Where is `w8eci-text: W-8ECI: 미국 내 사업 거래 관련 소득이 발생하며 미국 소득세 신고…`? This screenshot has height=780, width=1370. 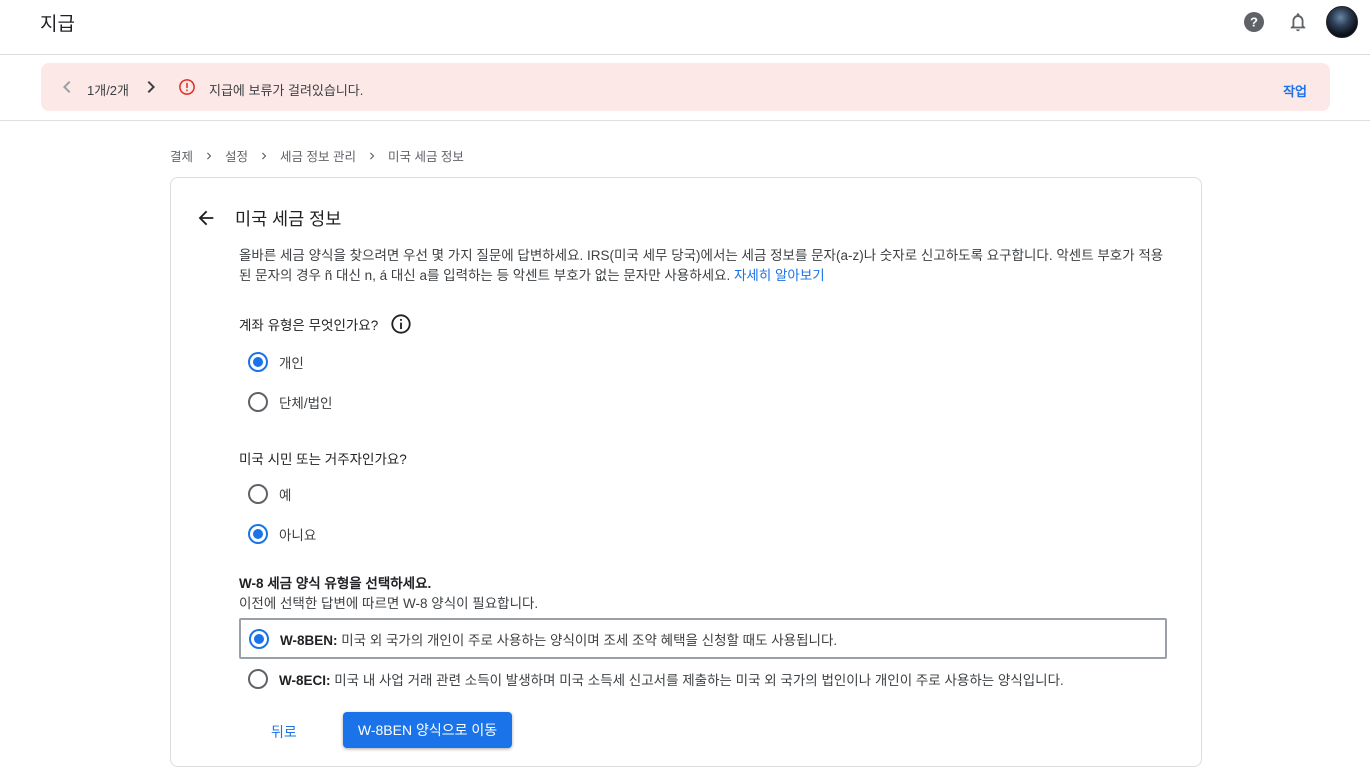 w8eci-text: W-8ECI: 미국 내 사업 거래 관련 소득이 발생하며 미국 소득세 신고… is located at coordinates (671, 679).